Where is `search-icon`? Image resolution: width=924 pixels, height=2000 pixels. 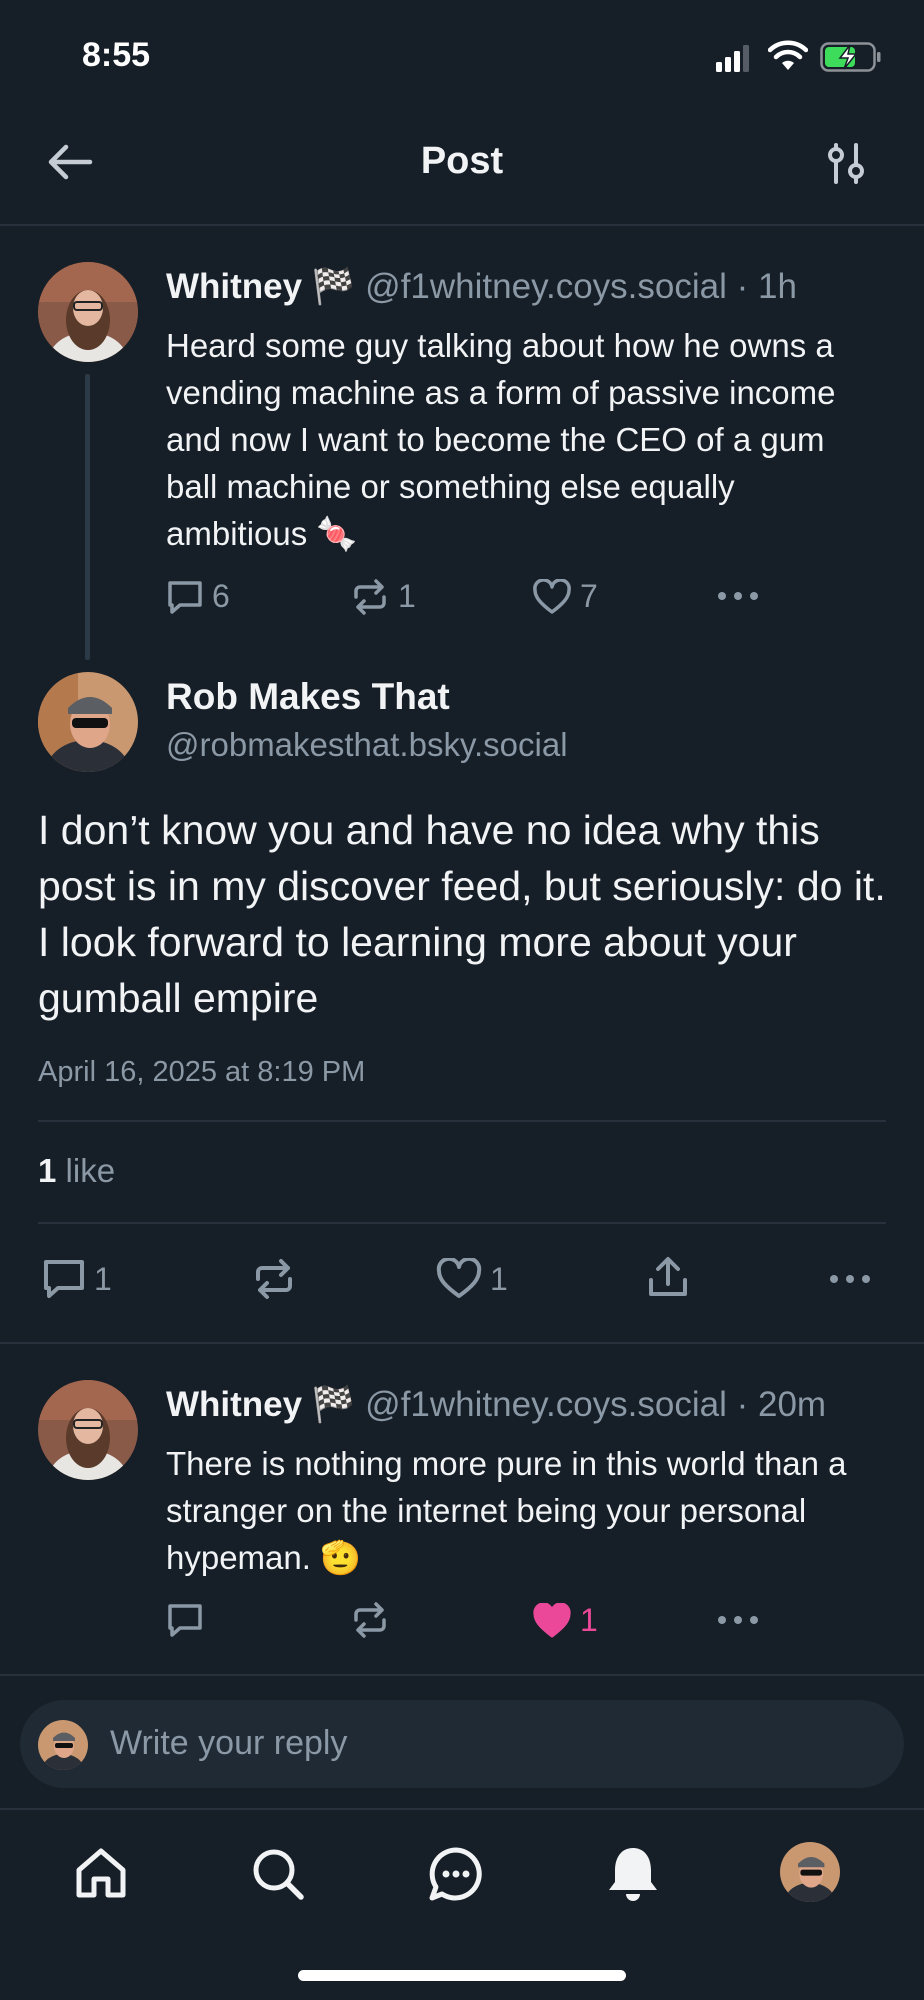
search-icon is located at coordinates (278, 1874).